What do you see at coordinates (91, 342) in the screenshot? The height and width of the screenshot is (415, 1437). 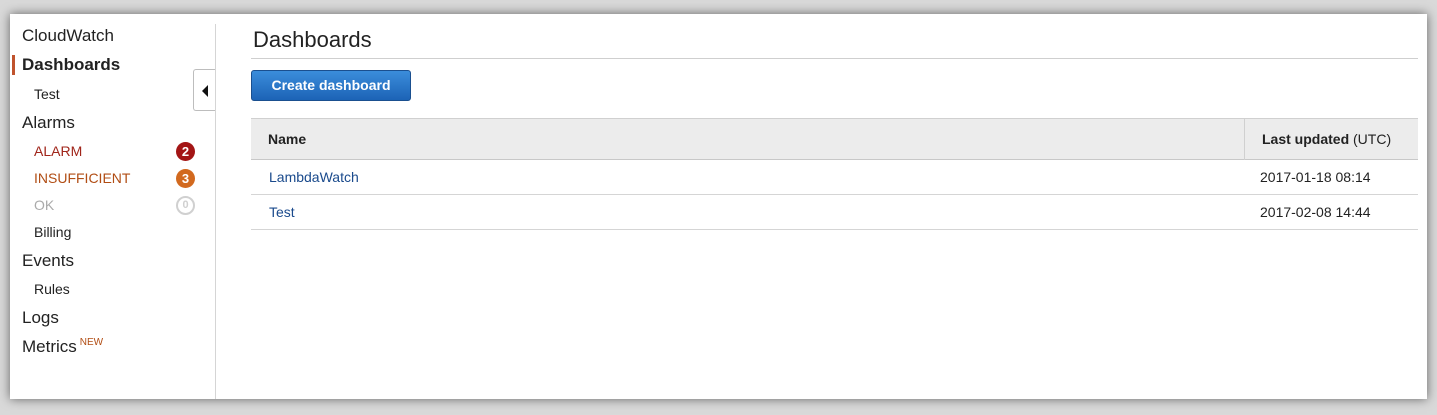 I see `new-badge: NEW` at bounding box center [91, 342].